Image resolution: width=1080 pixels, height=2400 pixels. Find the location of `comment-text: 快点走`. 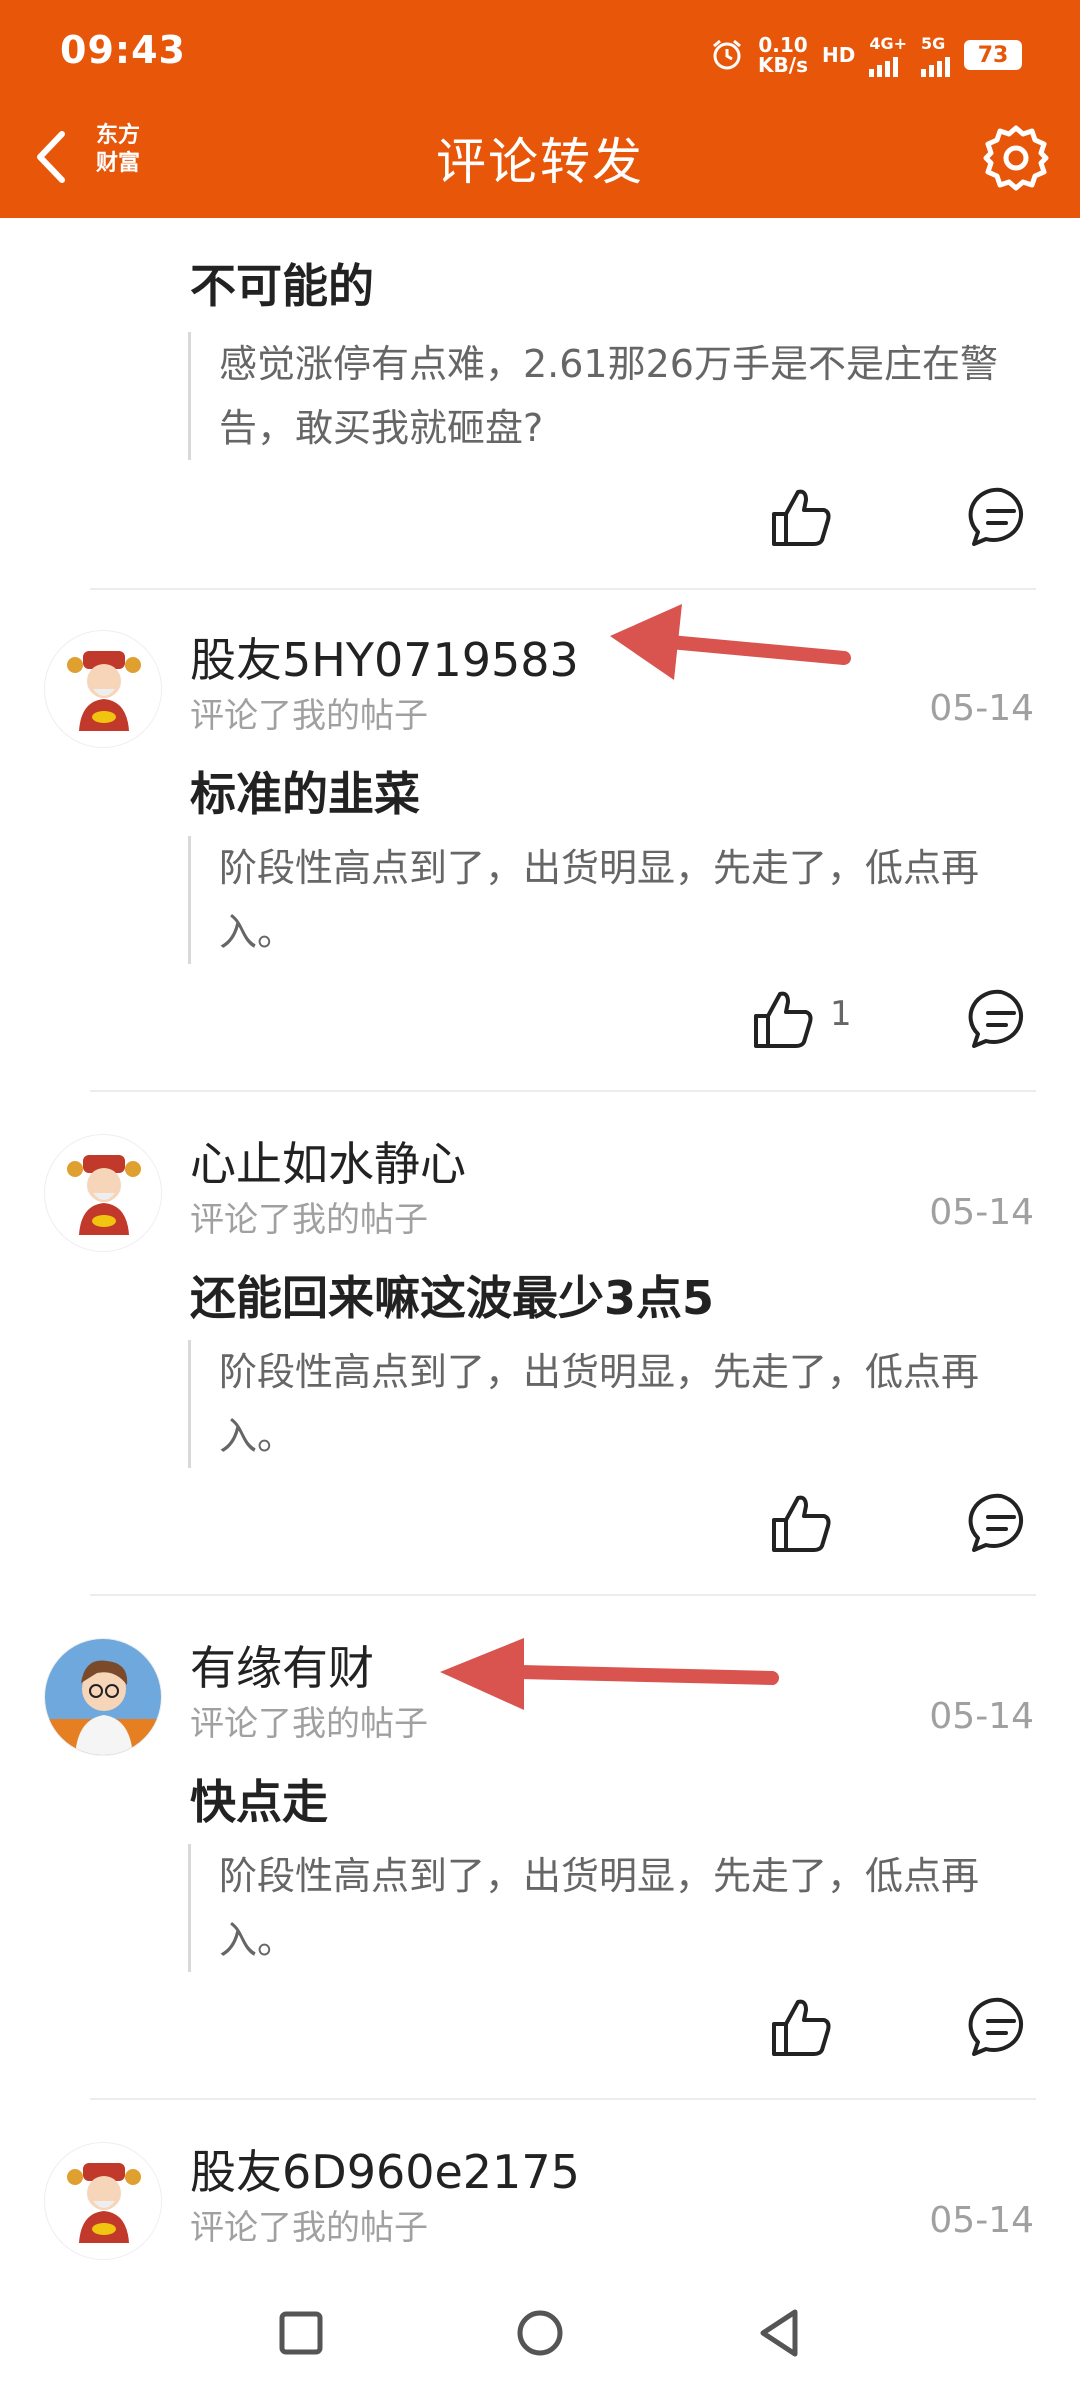

comment-text: 快点走 is located at coordinates (259, 1802).